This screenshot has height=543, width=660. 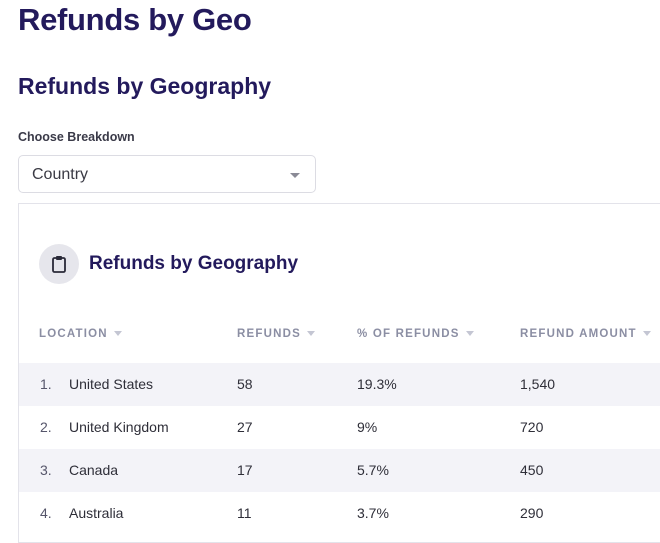 I want to click on card-title: Refunds by Geography, so click(x=194, y=263).